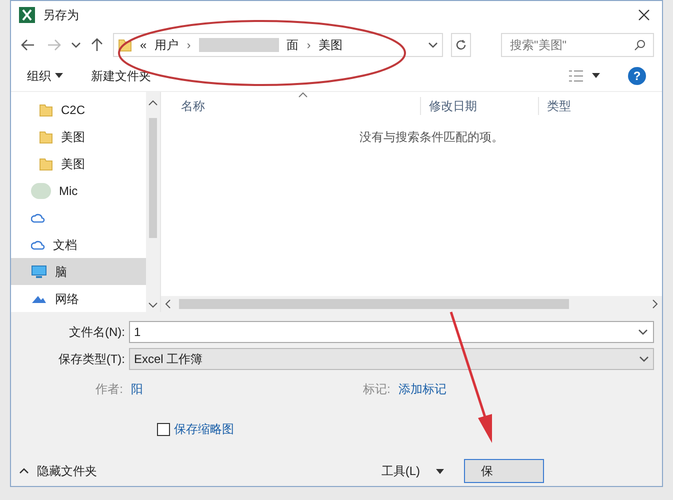  What do you see at coordinates (655, 304) in the screenshot?
I see `scroll-right-icon` at bounding box center [655, 304].